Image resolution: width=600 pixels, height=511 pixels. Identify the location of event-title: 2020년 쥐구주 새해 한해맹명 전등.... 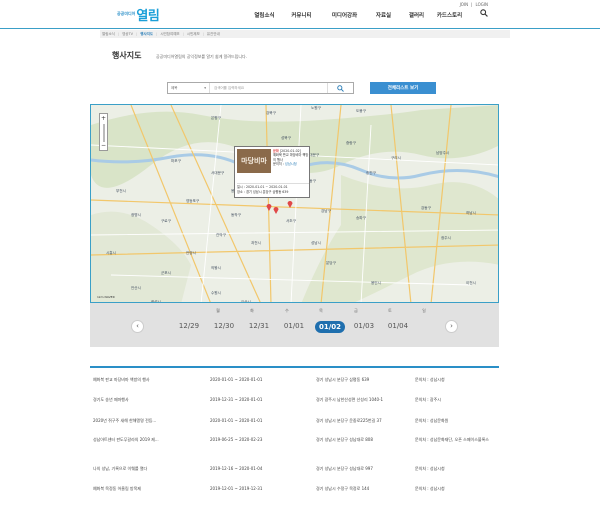
(124, 421).